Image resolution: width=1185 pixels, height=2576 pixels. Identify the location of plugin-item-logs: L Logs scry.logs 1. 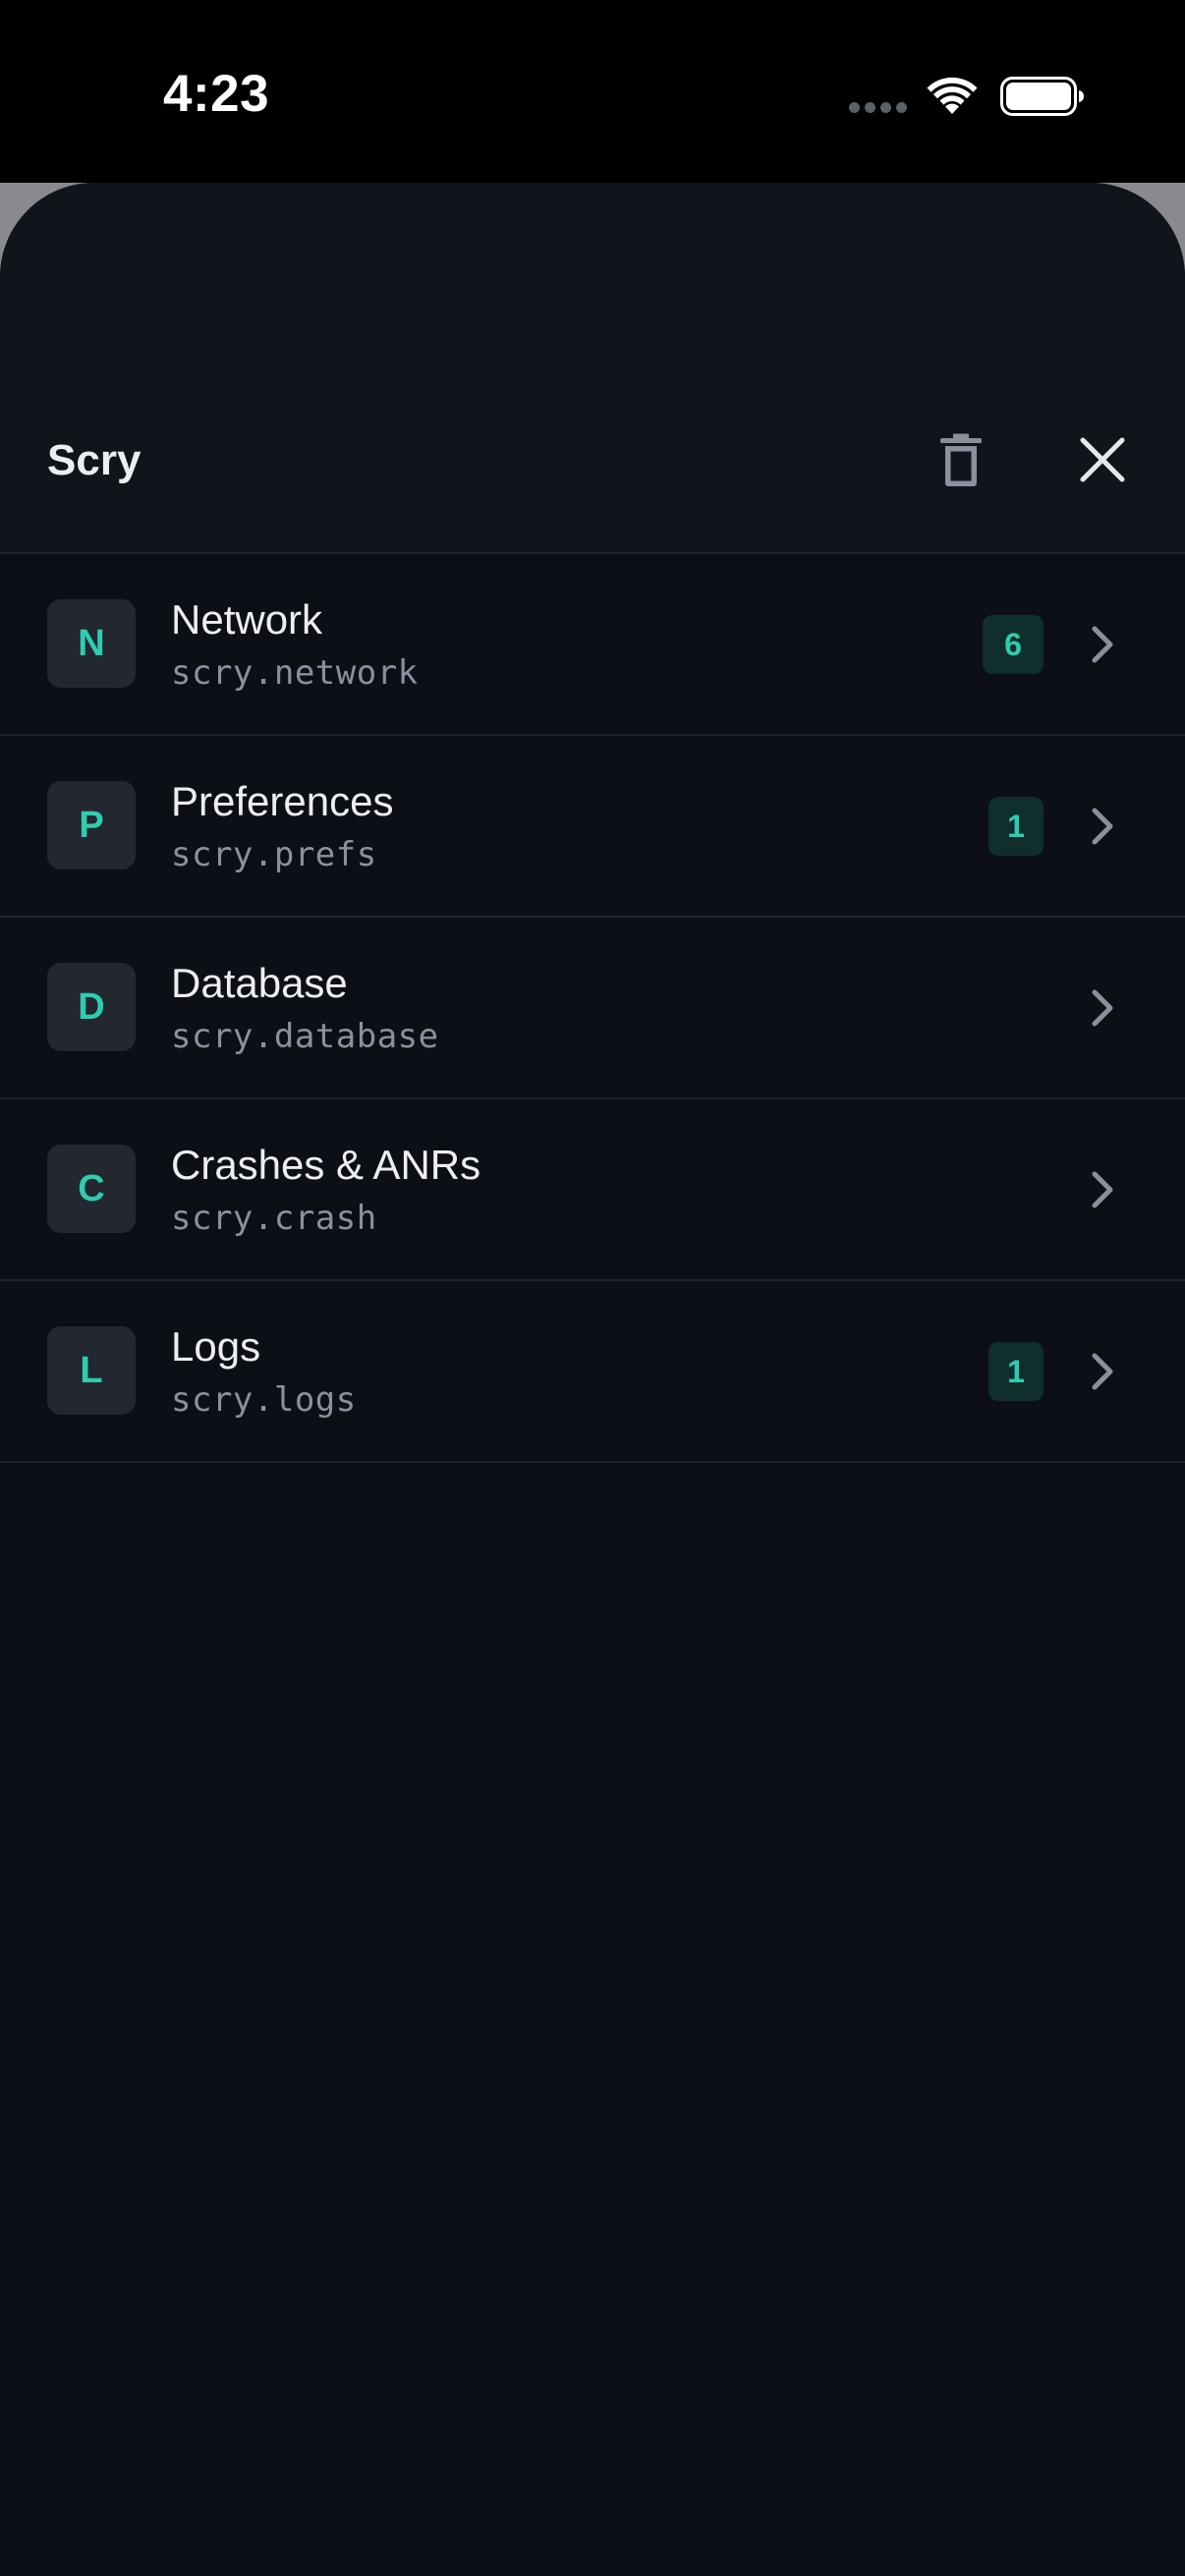
(592, 1372).